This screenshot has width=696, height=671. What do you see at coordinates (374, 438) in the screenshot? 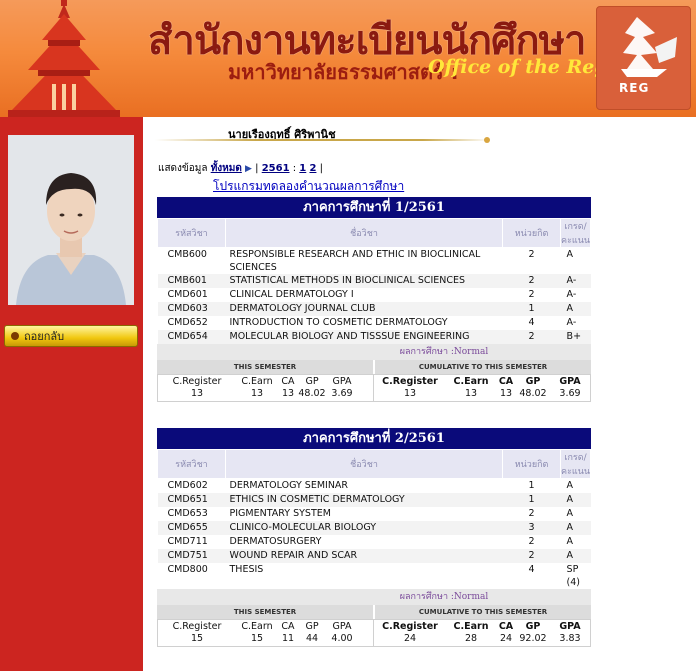
I see `semester-title: ภาคการศึกษาที่ 2/2561` at bounding box center [374, 438].